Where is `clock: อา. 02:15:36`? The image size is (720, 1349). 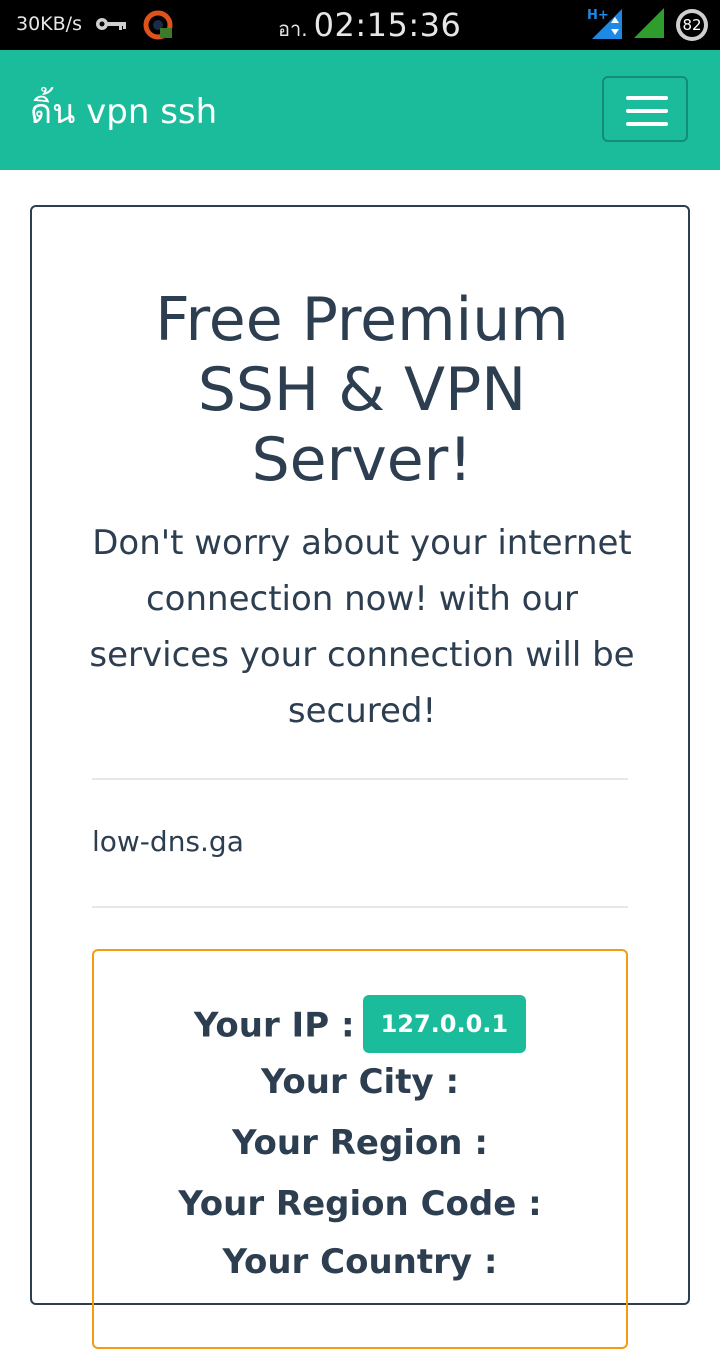 clock: อา. 02:15:36 is located at coordinates (369, 25).